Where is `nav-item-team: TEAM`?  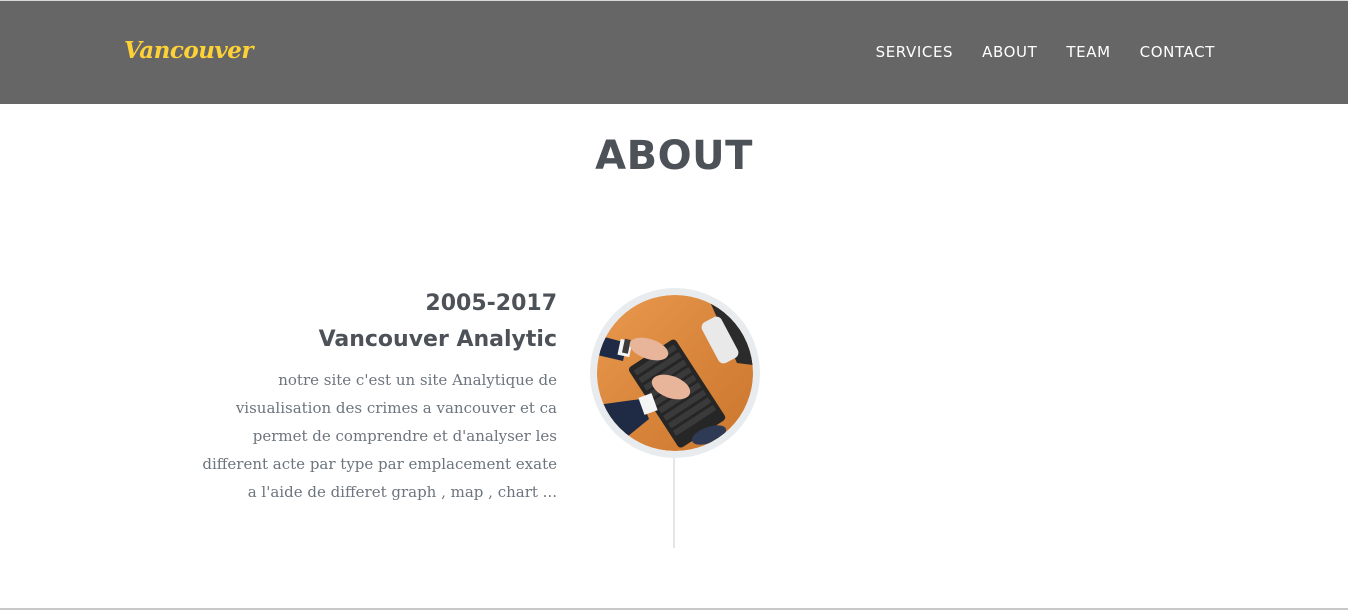
nav-item-team: TEAM is located at coordinates (1088, 52).